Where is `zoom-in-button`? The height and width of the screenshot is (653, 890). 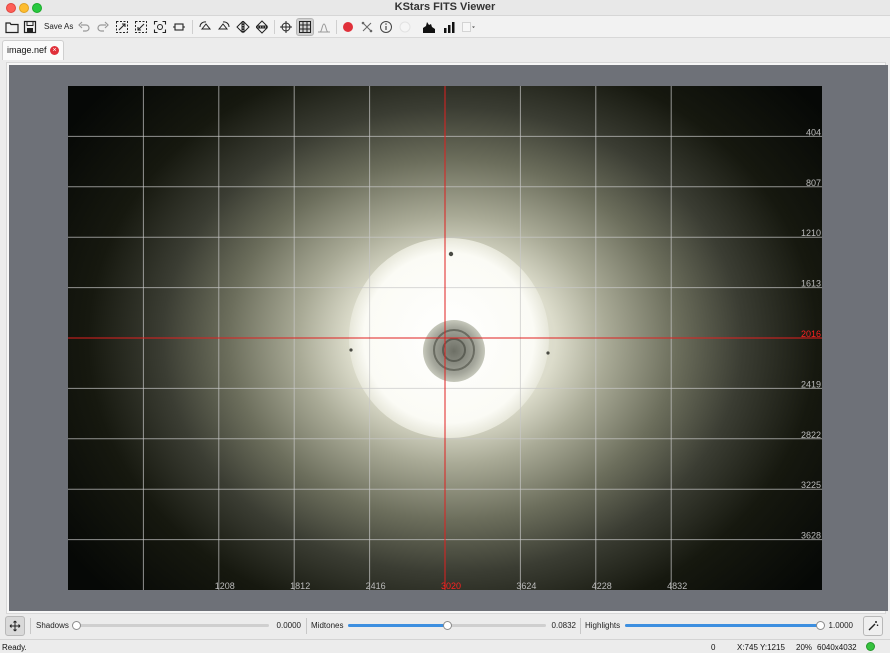
zoom-in-button is located at coordinates (122, 27).